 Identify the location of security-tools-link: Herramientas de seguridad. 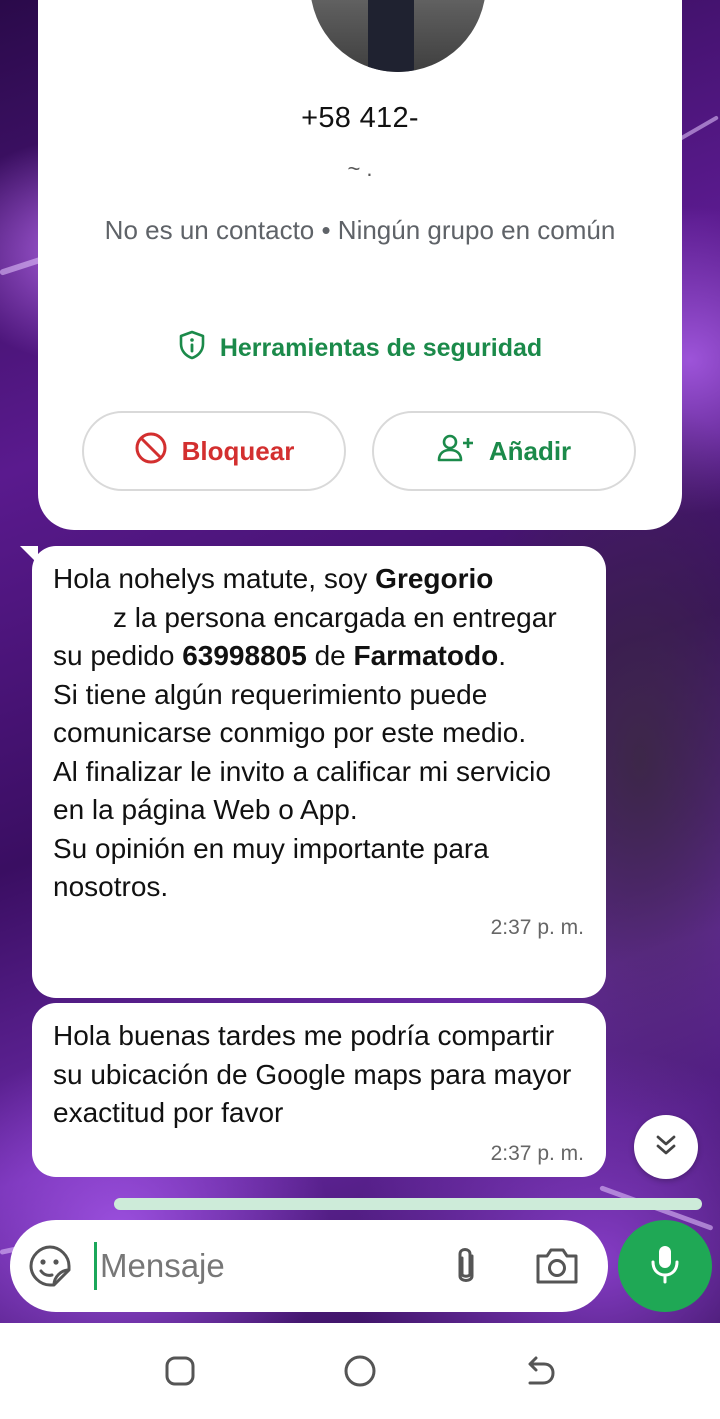
(360, 348).